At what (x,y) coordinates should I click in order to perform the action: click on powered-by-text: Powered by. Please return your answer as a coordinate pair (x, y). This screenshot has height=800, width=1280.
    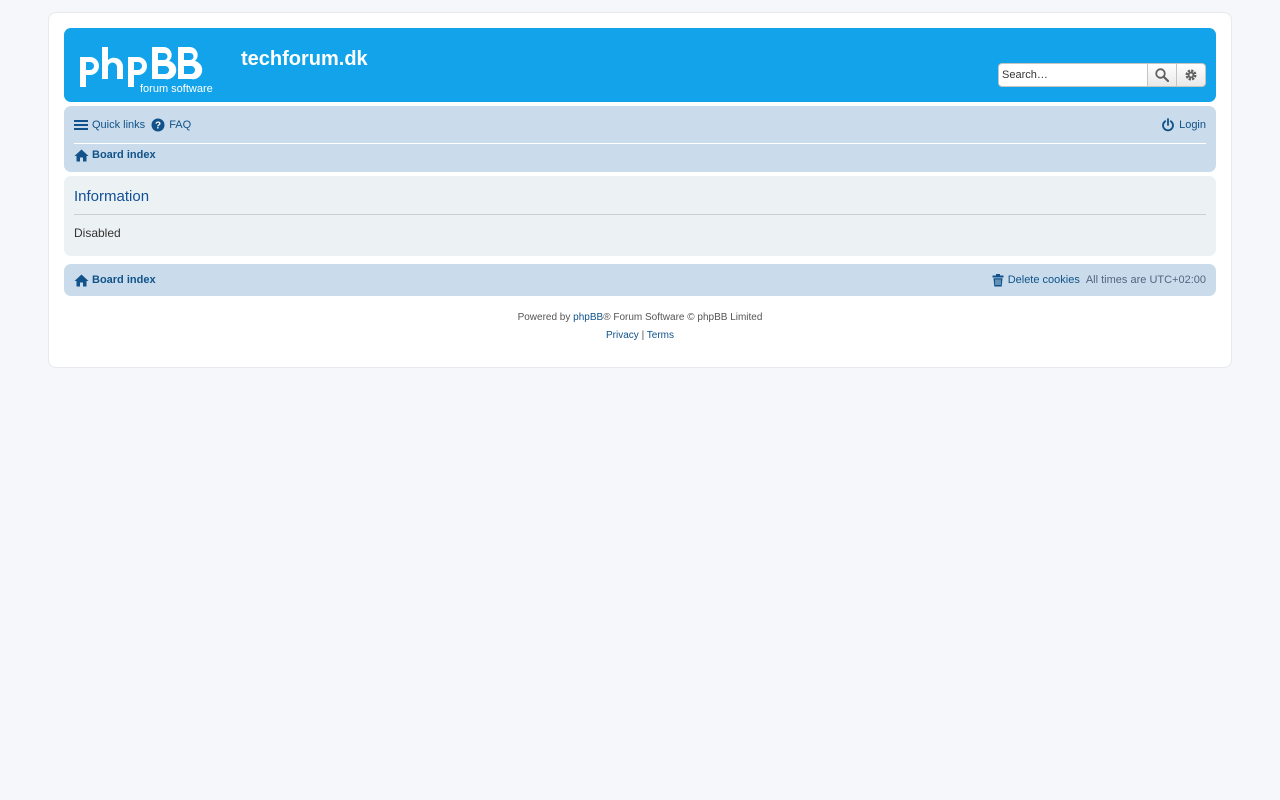
    Looking at the image, I should click on (544, 317).